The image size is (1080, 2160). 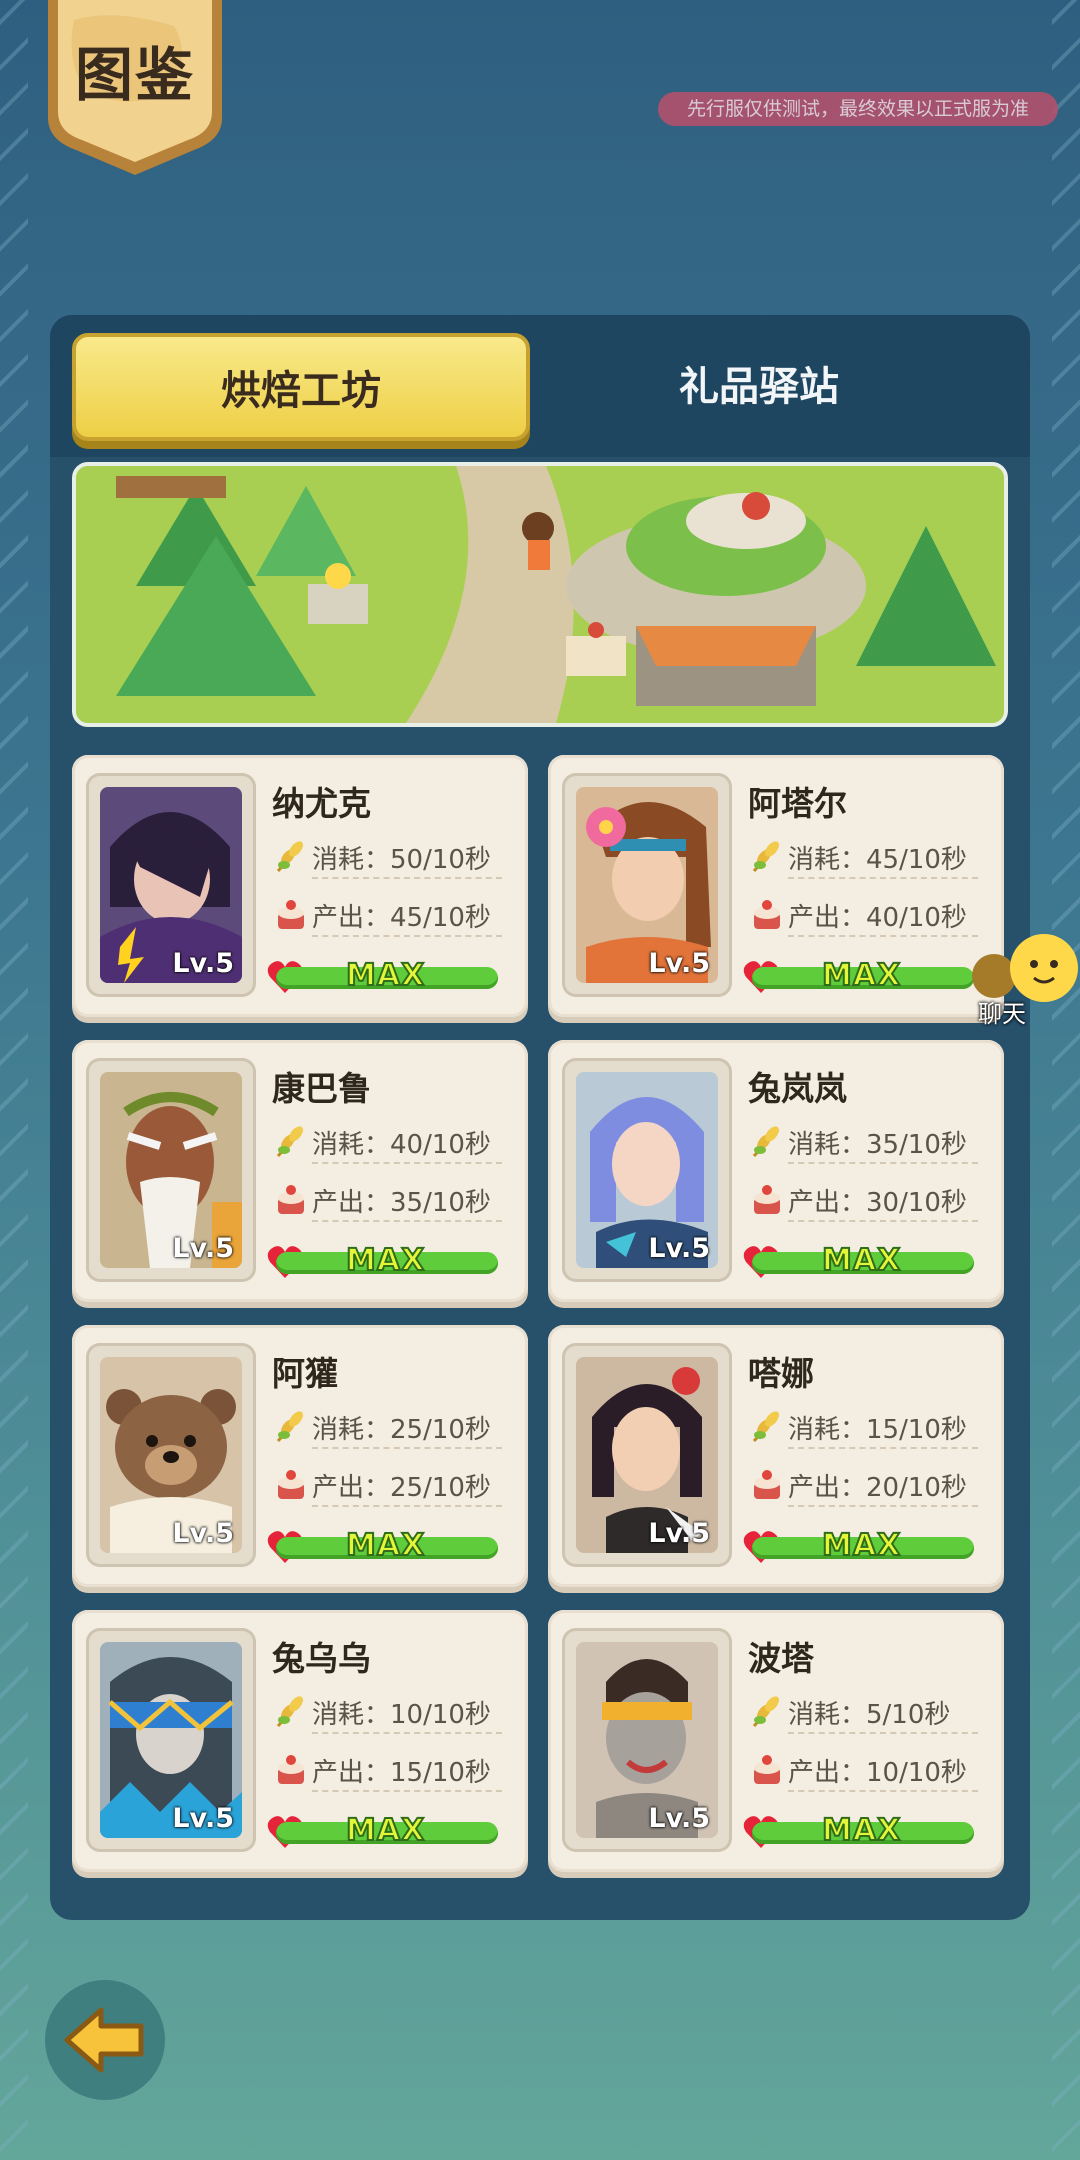 What do you see at coordinates (387, 1199) in the screenshot?
I see `produce-row: 产出：35/10秒` at bounding box center [387, 1199].